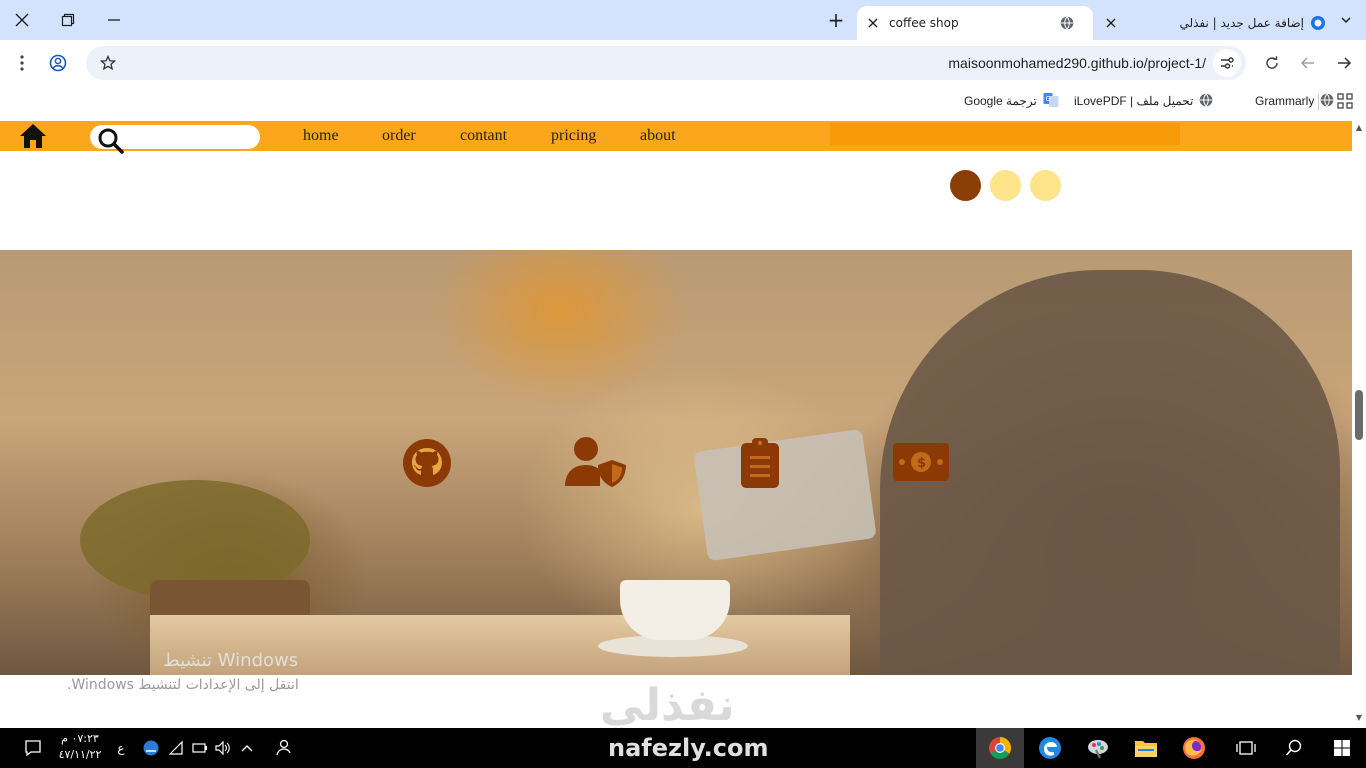 The height and width of the screenshot is (768, 1366). I want to click on nav-pricing-link: pricing, so click(573, 136).